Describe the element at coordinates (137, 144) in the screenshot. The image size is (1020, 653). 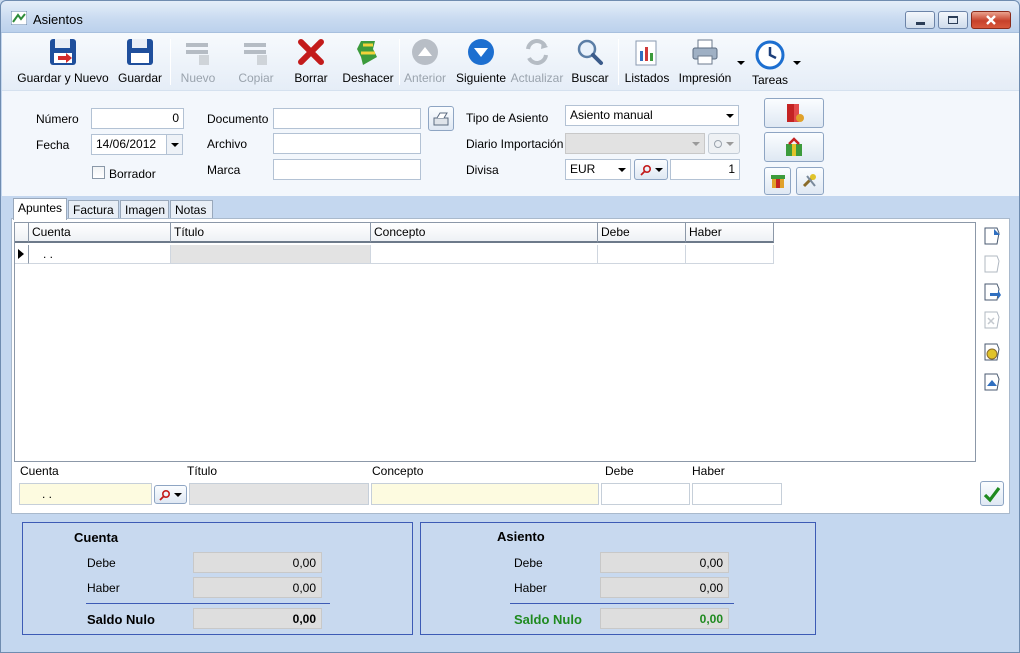
I see `fecha-field: 14/06/2012` at that location.